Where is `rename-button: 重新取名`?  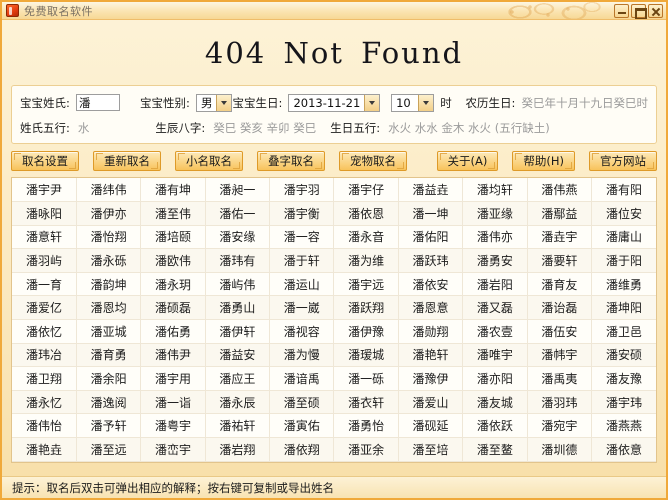 rename-button: 重新取名 is located at coordinates (127, 161).